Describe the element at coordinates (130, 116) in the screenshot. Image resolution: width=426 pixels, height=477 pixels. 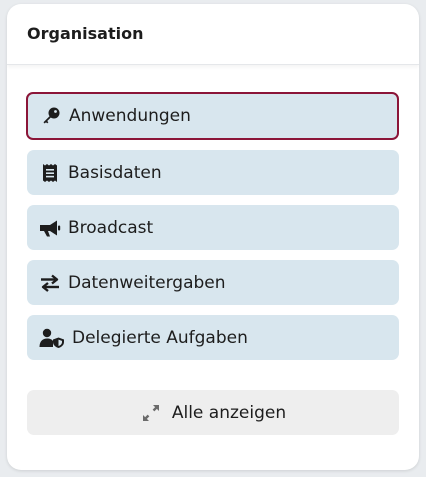
I see `anwendungen-label: Anwendungen` at that location.